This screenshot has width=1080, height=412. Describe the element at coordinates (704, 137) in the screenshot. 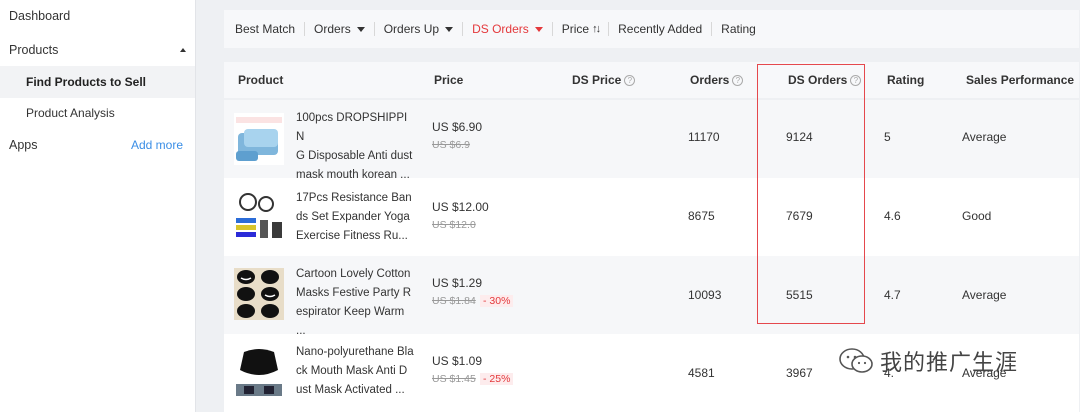

I see `orders-value: 11170` at that location.